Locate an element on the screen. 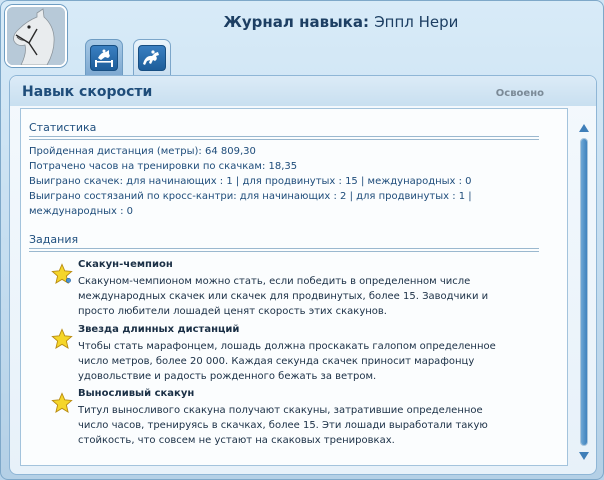 This screenshot has height=480, width=604. tab-speed is located at coordinates (152, 57).